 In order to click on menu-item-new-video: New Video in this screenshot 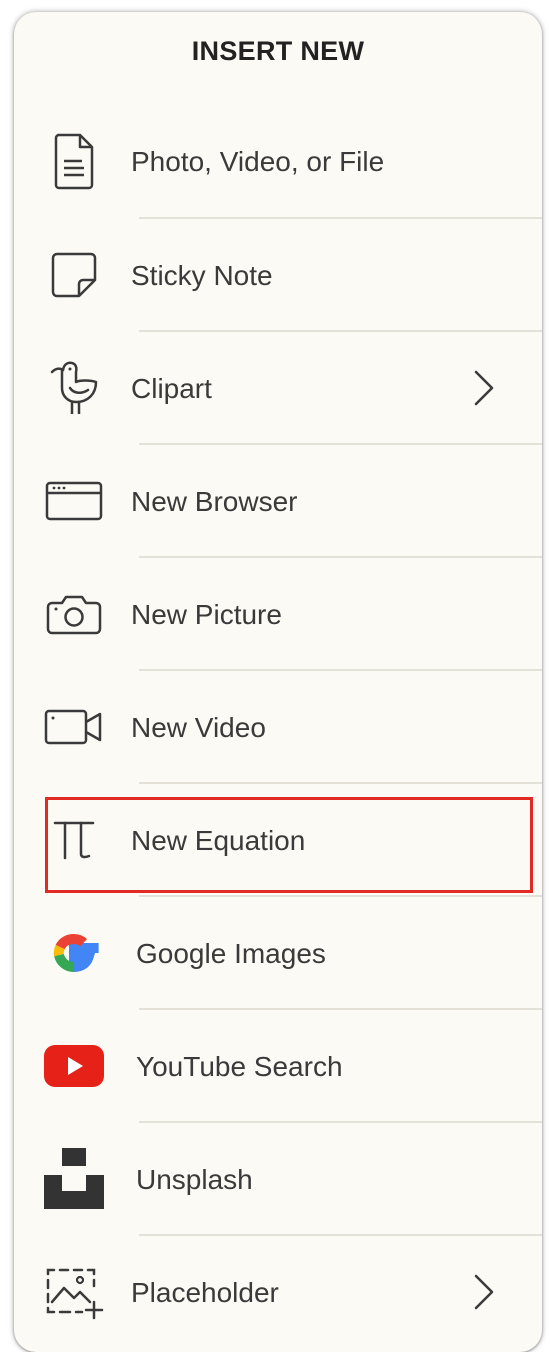, I will do `click(278, 727)`.